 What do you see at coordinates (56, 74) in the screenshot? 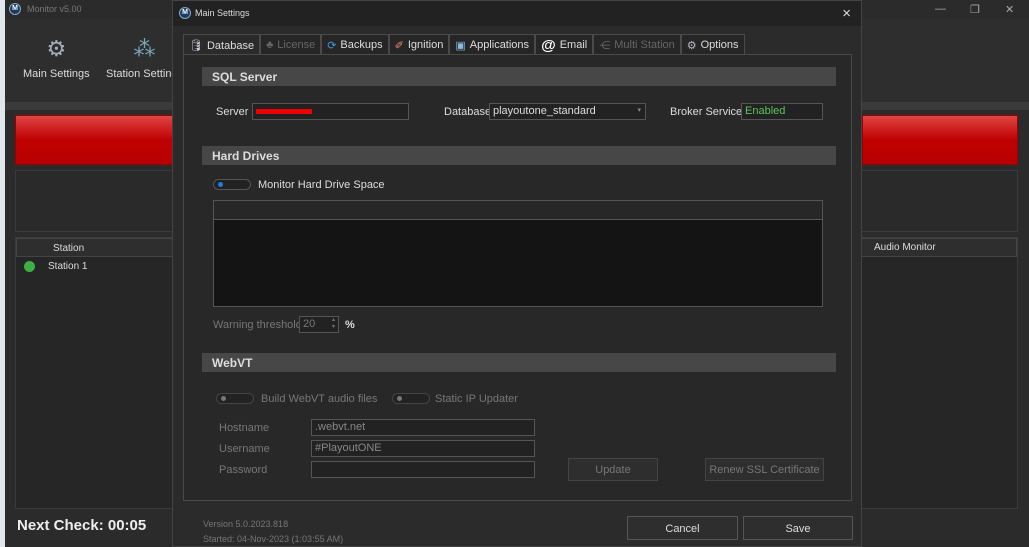
I see `label: Main Settings` at bounding box center [56, 74].